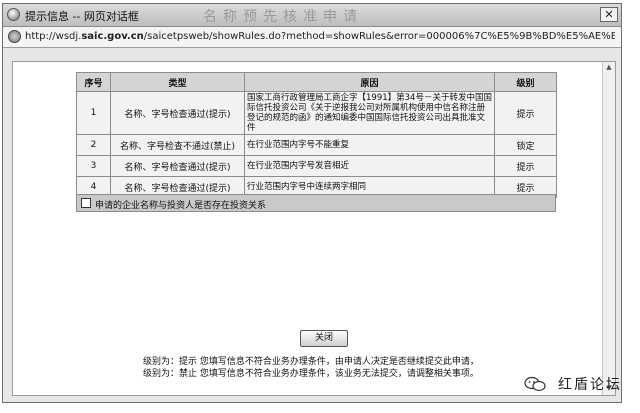 Image resolution: width=640 pixels, height=413 pixels. Describe the element at coordinates (324, 338) in the screenshot. I see `close-button: 关闭` at that location.